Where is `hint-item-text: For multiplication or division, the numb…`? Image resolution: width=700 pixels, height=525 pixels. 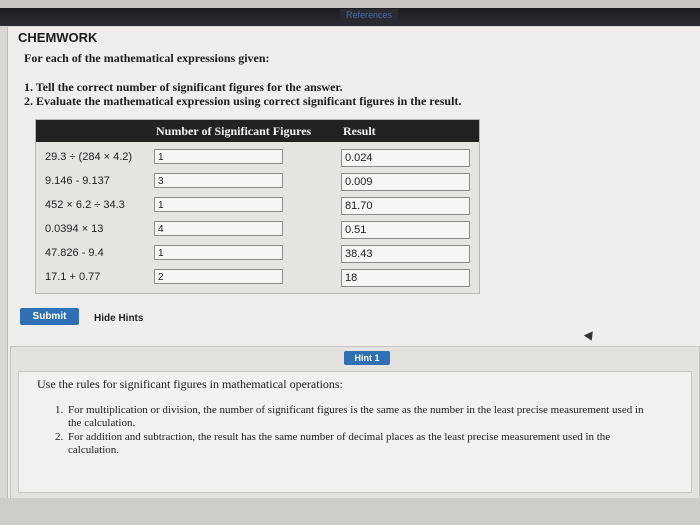 hint-item-text: For multiplication or division, the numb… is located at coordinates (356, 416).